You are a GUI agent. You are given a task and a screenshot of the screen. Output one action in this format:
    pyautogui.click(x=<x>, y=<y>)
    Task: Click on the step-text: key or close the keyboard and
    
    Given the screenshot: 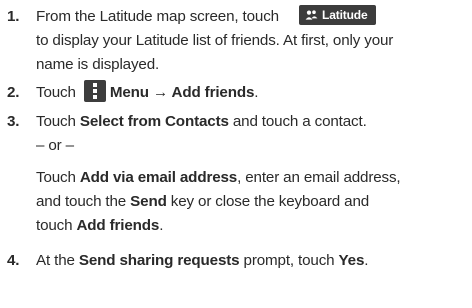 What is the action you would take?
    pyautogui.click(x=268, y=201)
    